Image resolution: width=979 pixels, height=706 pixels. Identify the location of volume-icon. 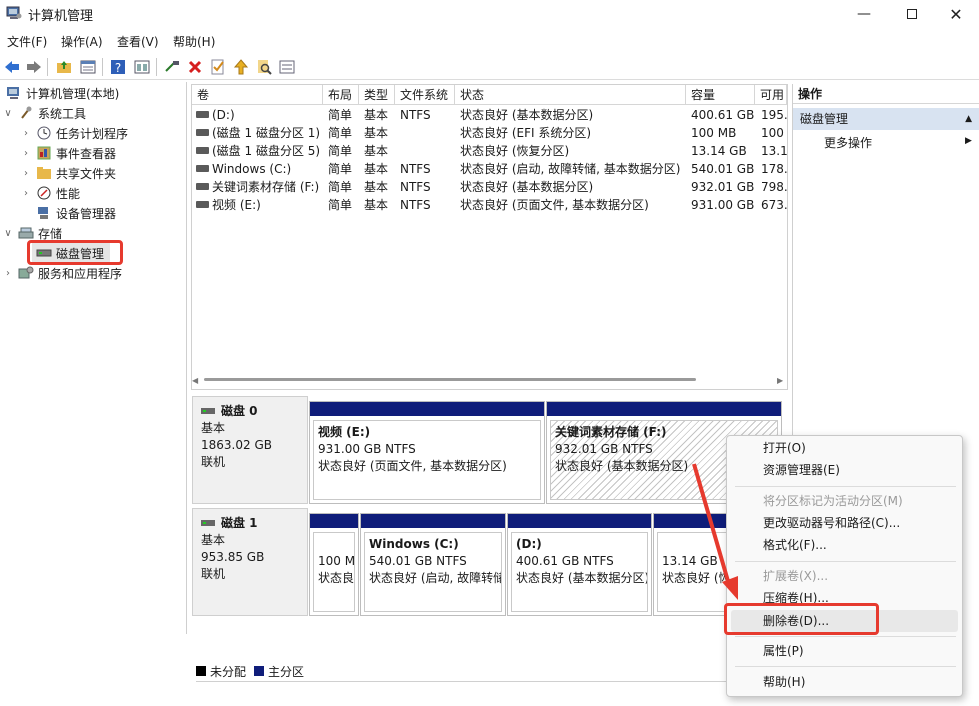
(202, 204).